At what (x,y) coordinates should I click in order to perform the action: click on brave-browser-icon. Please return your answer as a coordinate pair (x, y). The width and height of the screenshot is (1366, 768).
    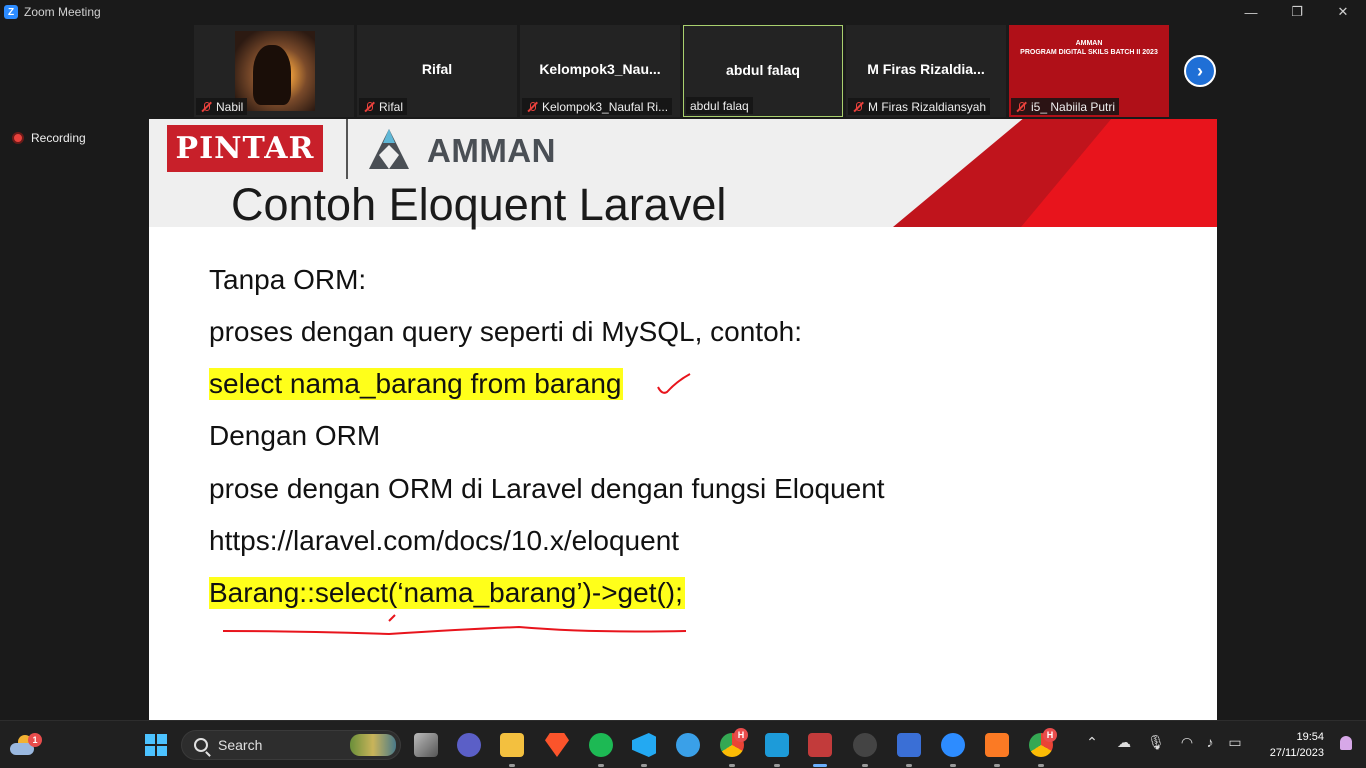
    Looking at the image, I should click on (557, 745).